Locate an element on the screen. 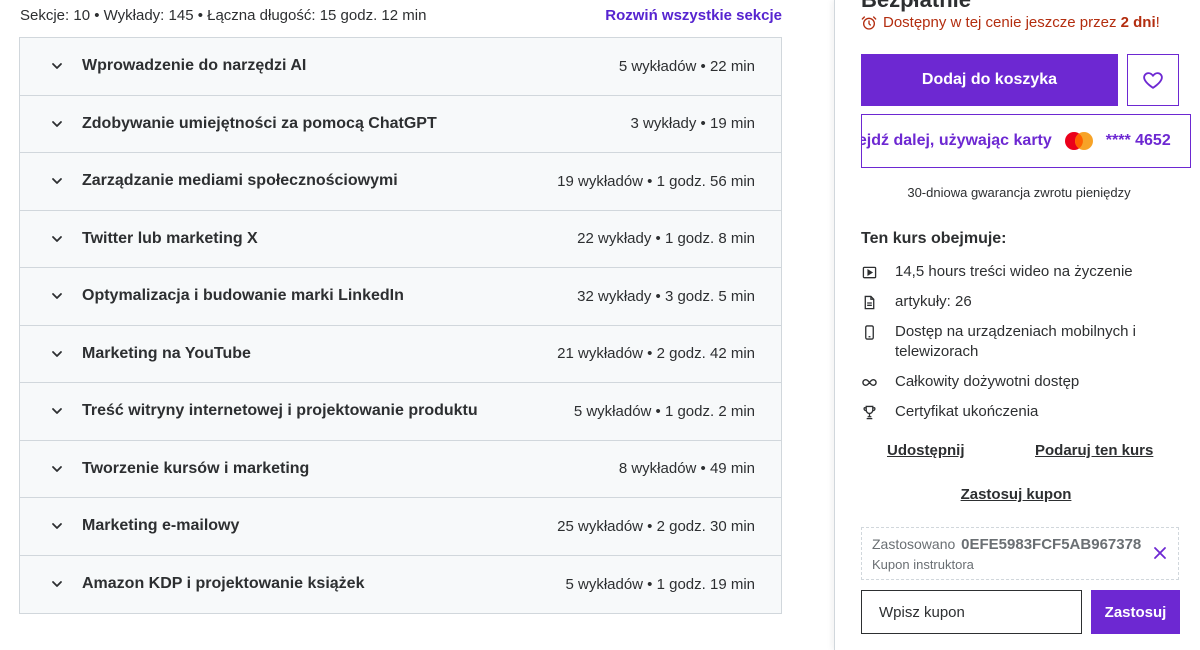 The image size is (1200, 650). heart-icon is located at coordinates (1153, 80).